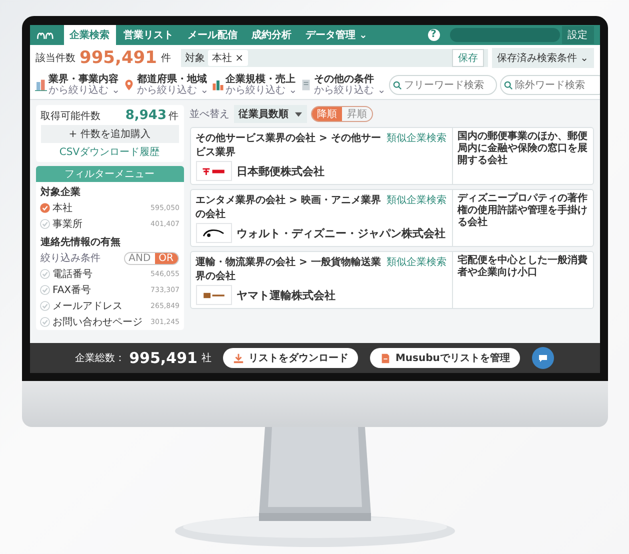 Image resolution: width=629 pixels, height=554 pixels. I want to click on company-summary: 国内の郵便事業のほか、郵便局内に金融や保険の窓口を展開する会社, so click(522, 156).